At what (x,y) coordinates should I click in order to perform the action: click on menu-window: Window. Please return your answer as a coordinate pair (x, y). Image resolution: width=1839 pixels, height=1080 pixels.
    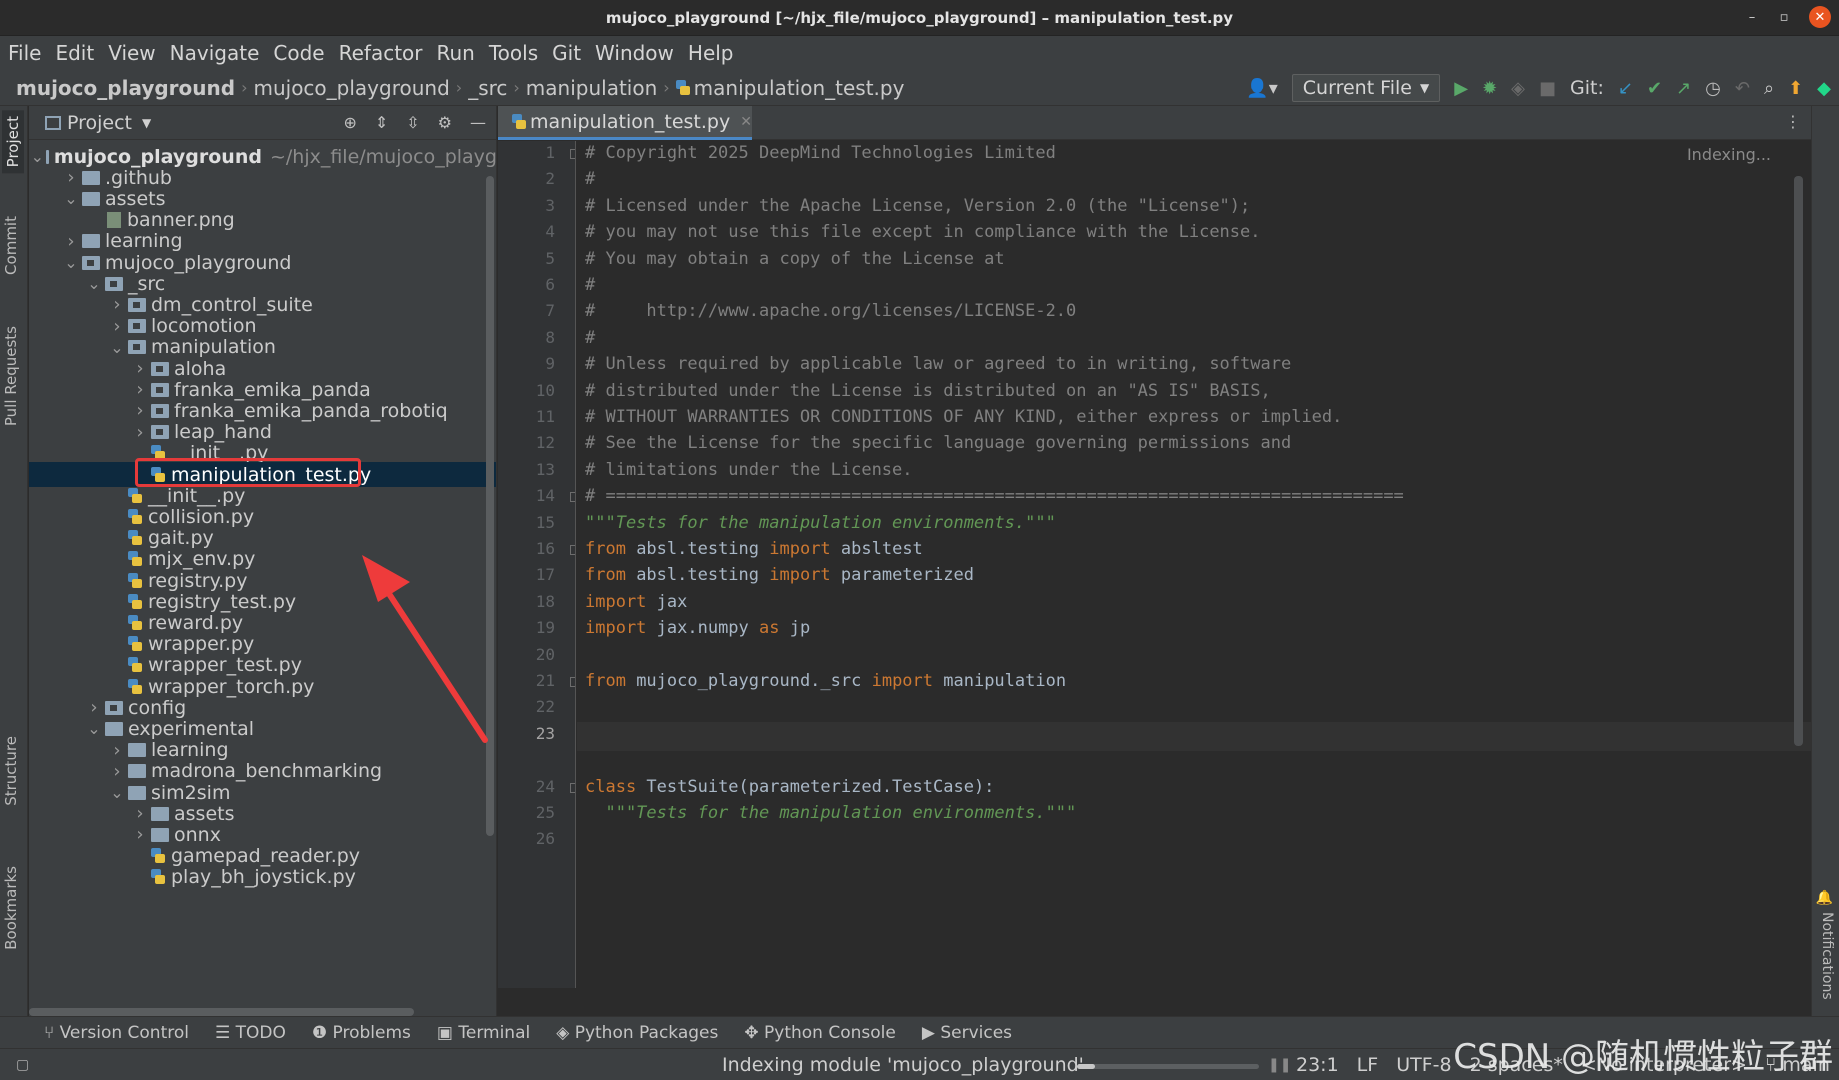
    Looking at the image, I should click on (634, 53).